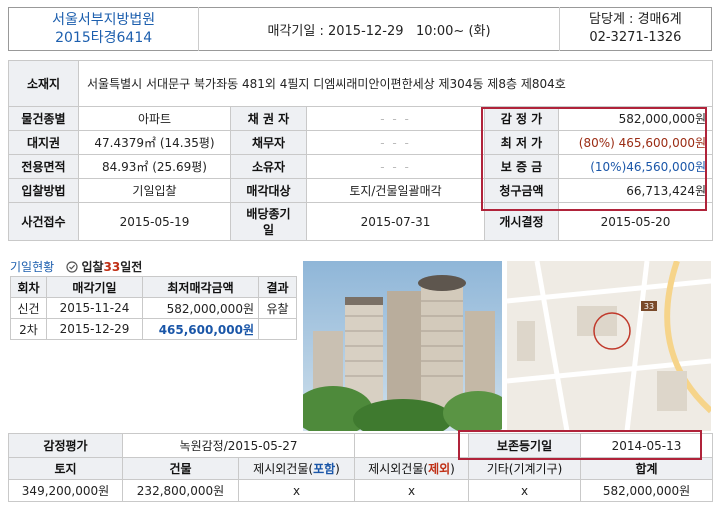 Image resolution: width=720 pixels, height=510 pixels. What do you see at coordinates (277, 329) in the screenshot?
I see `history-result` at bounding box center [277, 329].